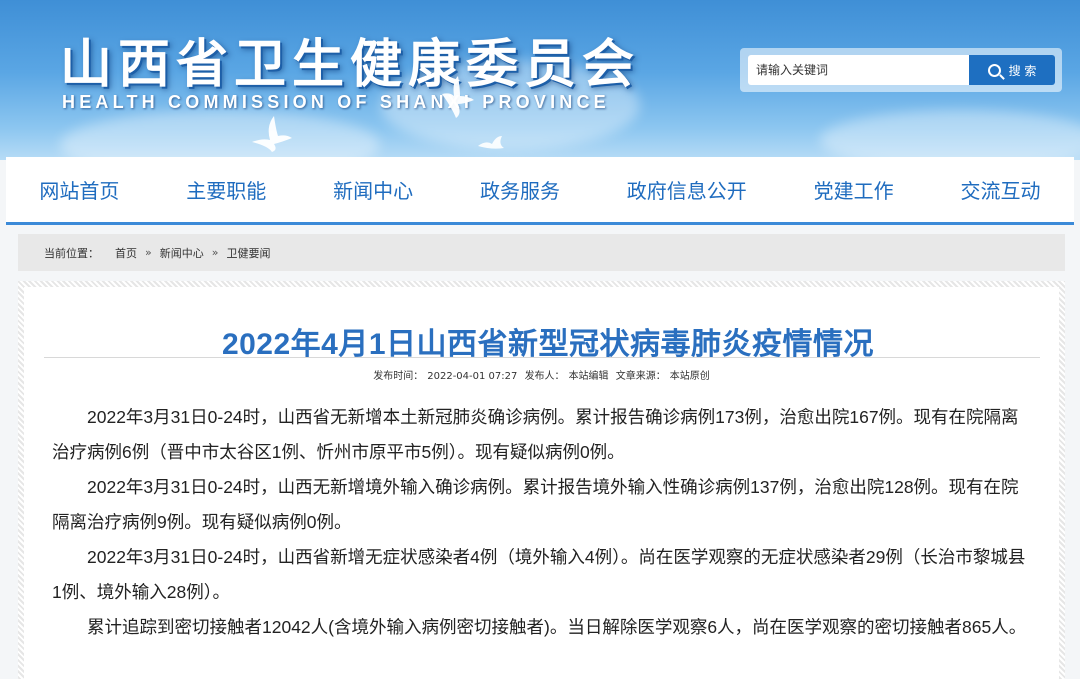 The width and height of the screenshot is (1080, 679). What do you see at coordinates (588, 376) in the screenshot?
I see `author: 本站编辑` at bounding box center [588, 376].